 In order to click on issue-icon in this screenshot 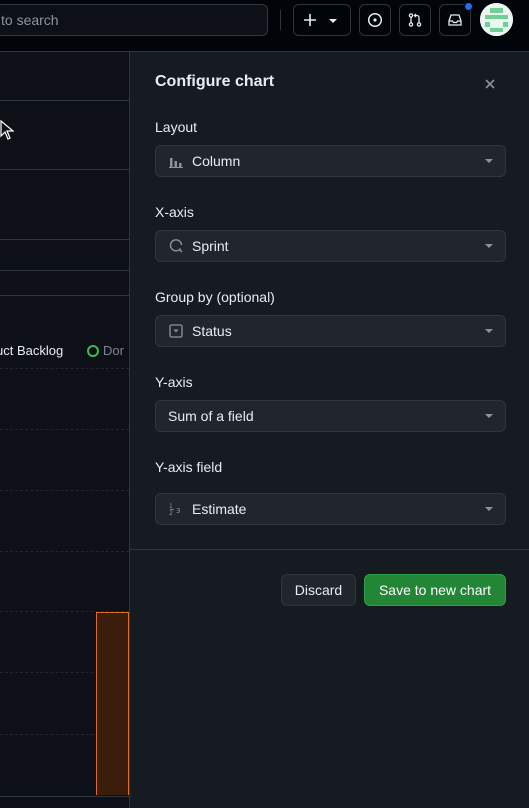, I will do `click(375, 20)`.